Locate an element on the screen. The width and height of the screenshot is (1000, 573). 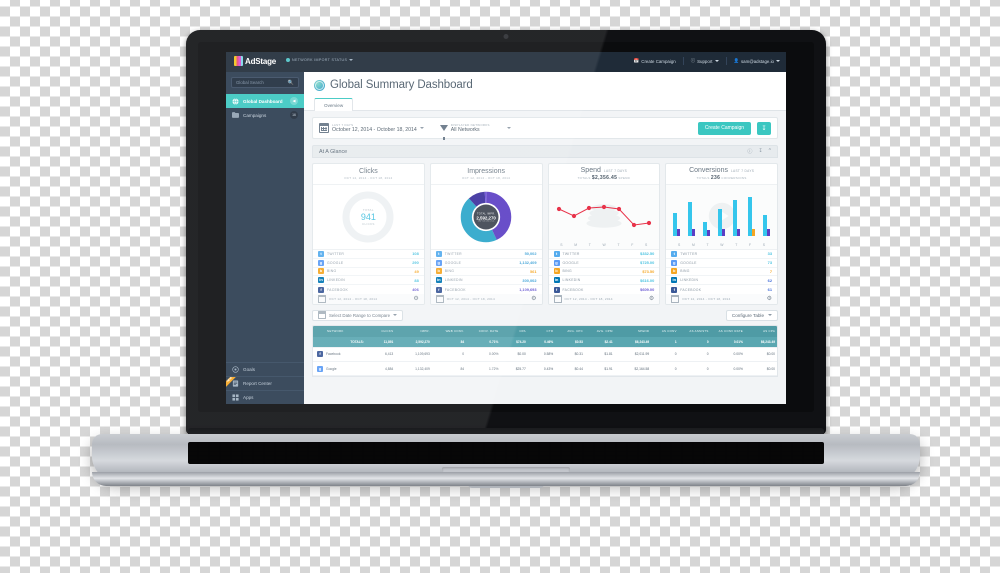
table-row: f Facebook 6,413 1,109,693 0 0.00% $0.00 is located at coordinates (545, 354).